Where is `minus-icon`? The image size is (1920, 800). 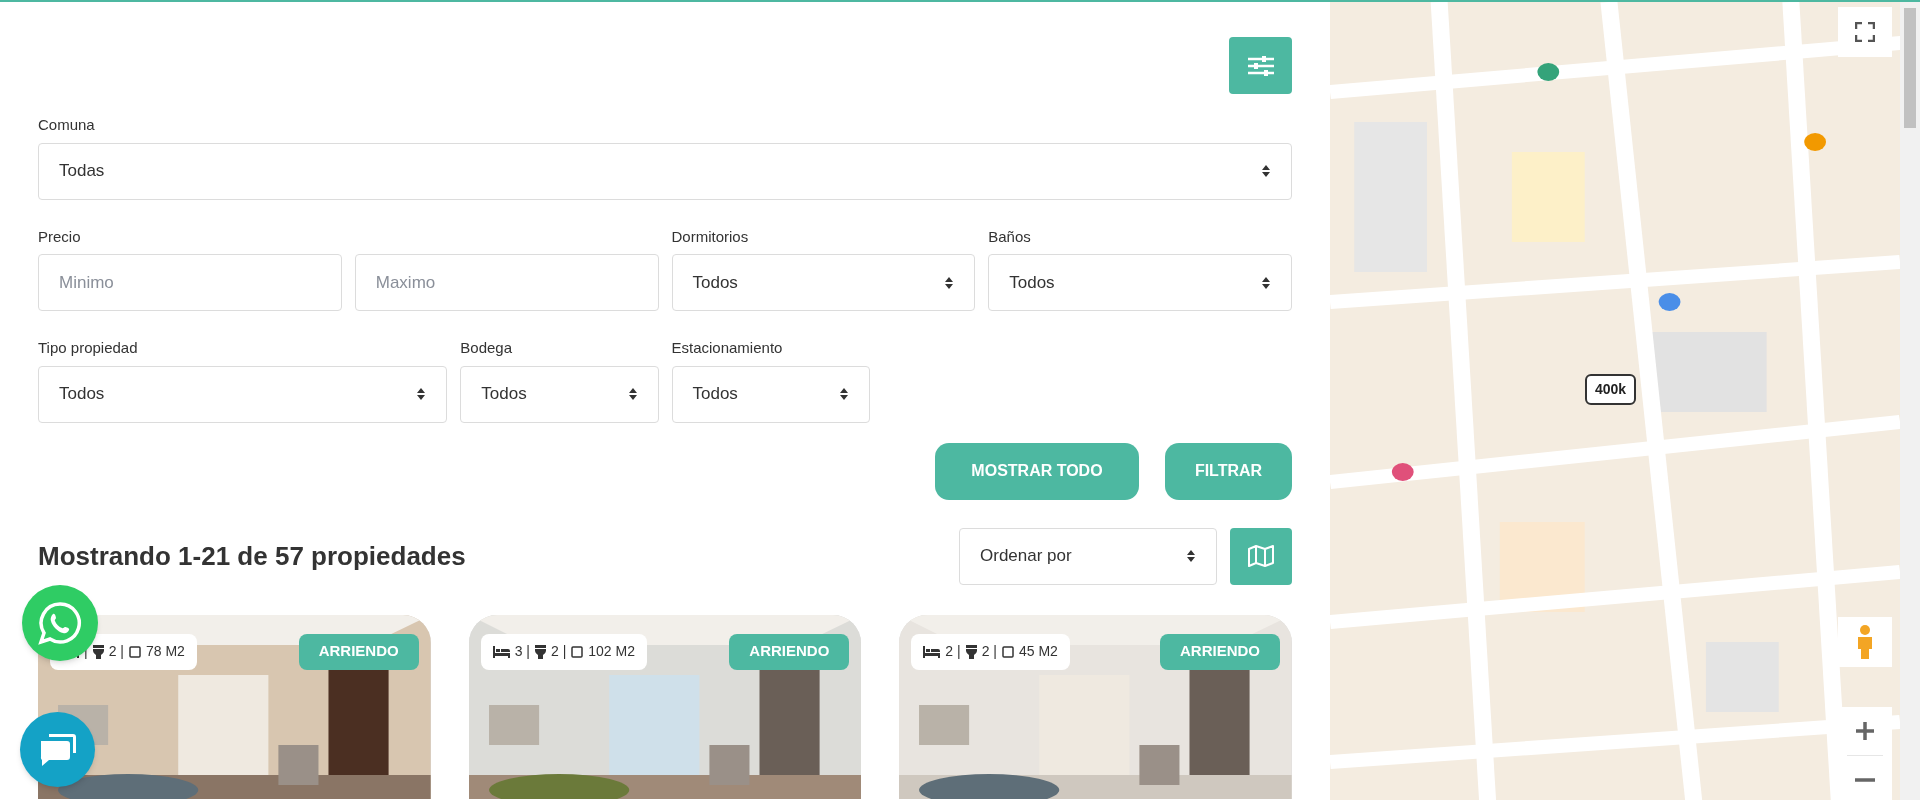 minus-icon is located at coordinates (1865, 780).